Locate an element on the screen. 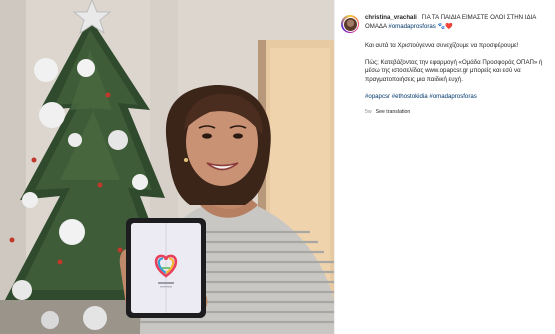 The height and width of the screenshot is (334, 555). avatar-image is located at coordinates (350, 24).